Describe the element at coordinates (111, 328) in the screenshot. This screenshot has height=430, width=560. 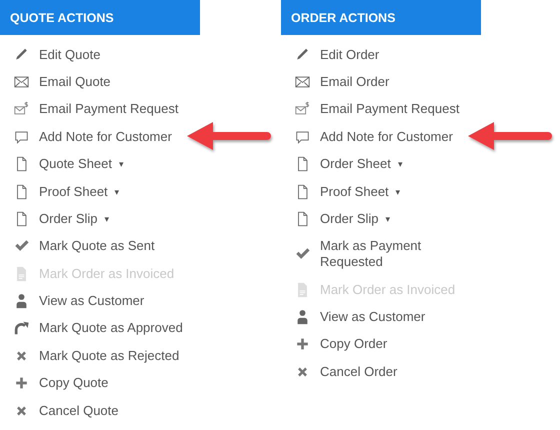
I see `action-link: Mark Quote as Approved` at that location.